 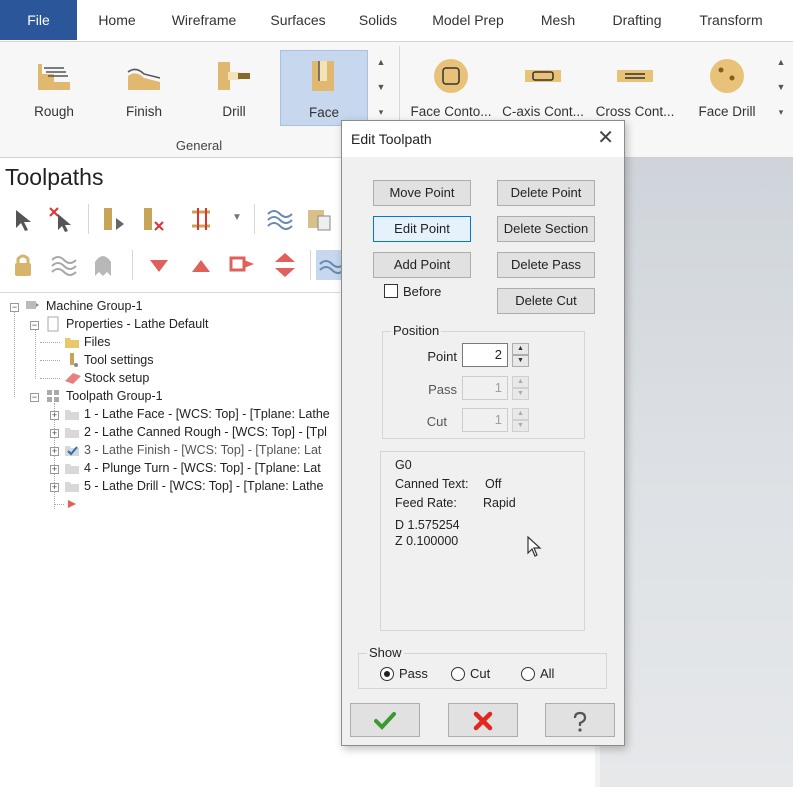 I want to click on collapse-toolpath-group-icon: −, so click(x=34, y=397).